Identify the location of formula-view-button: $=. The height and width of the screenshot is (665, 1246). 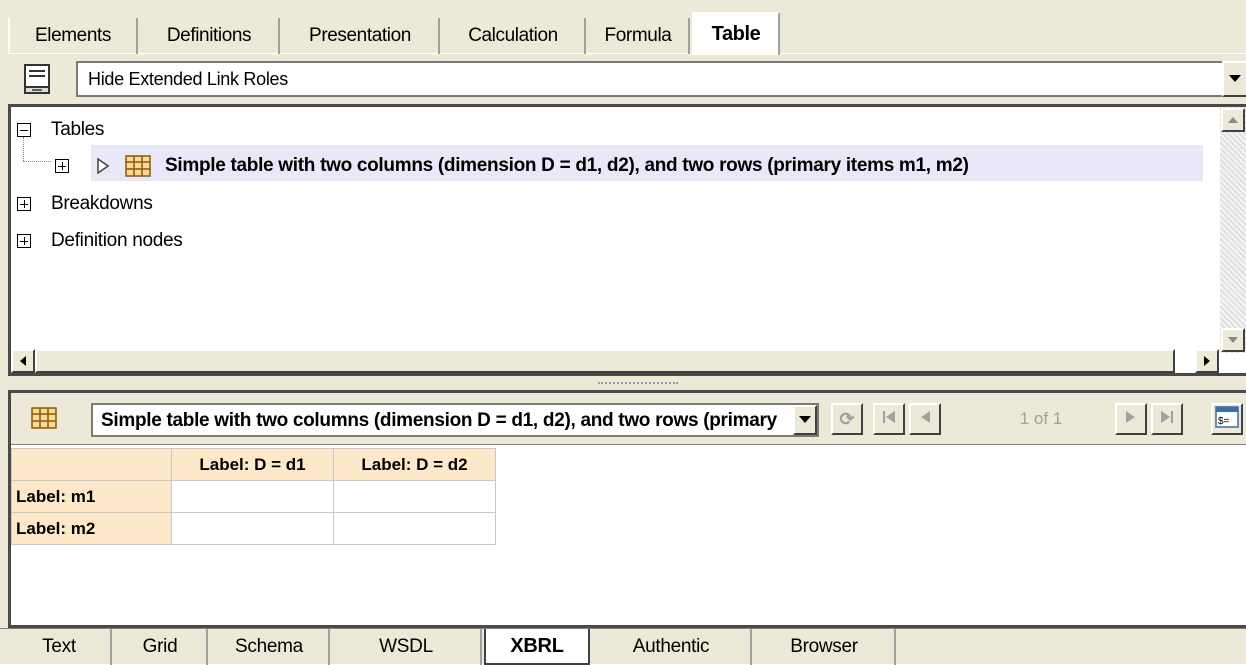
(1227, 419).